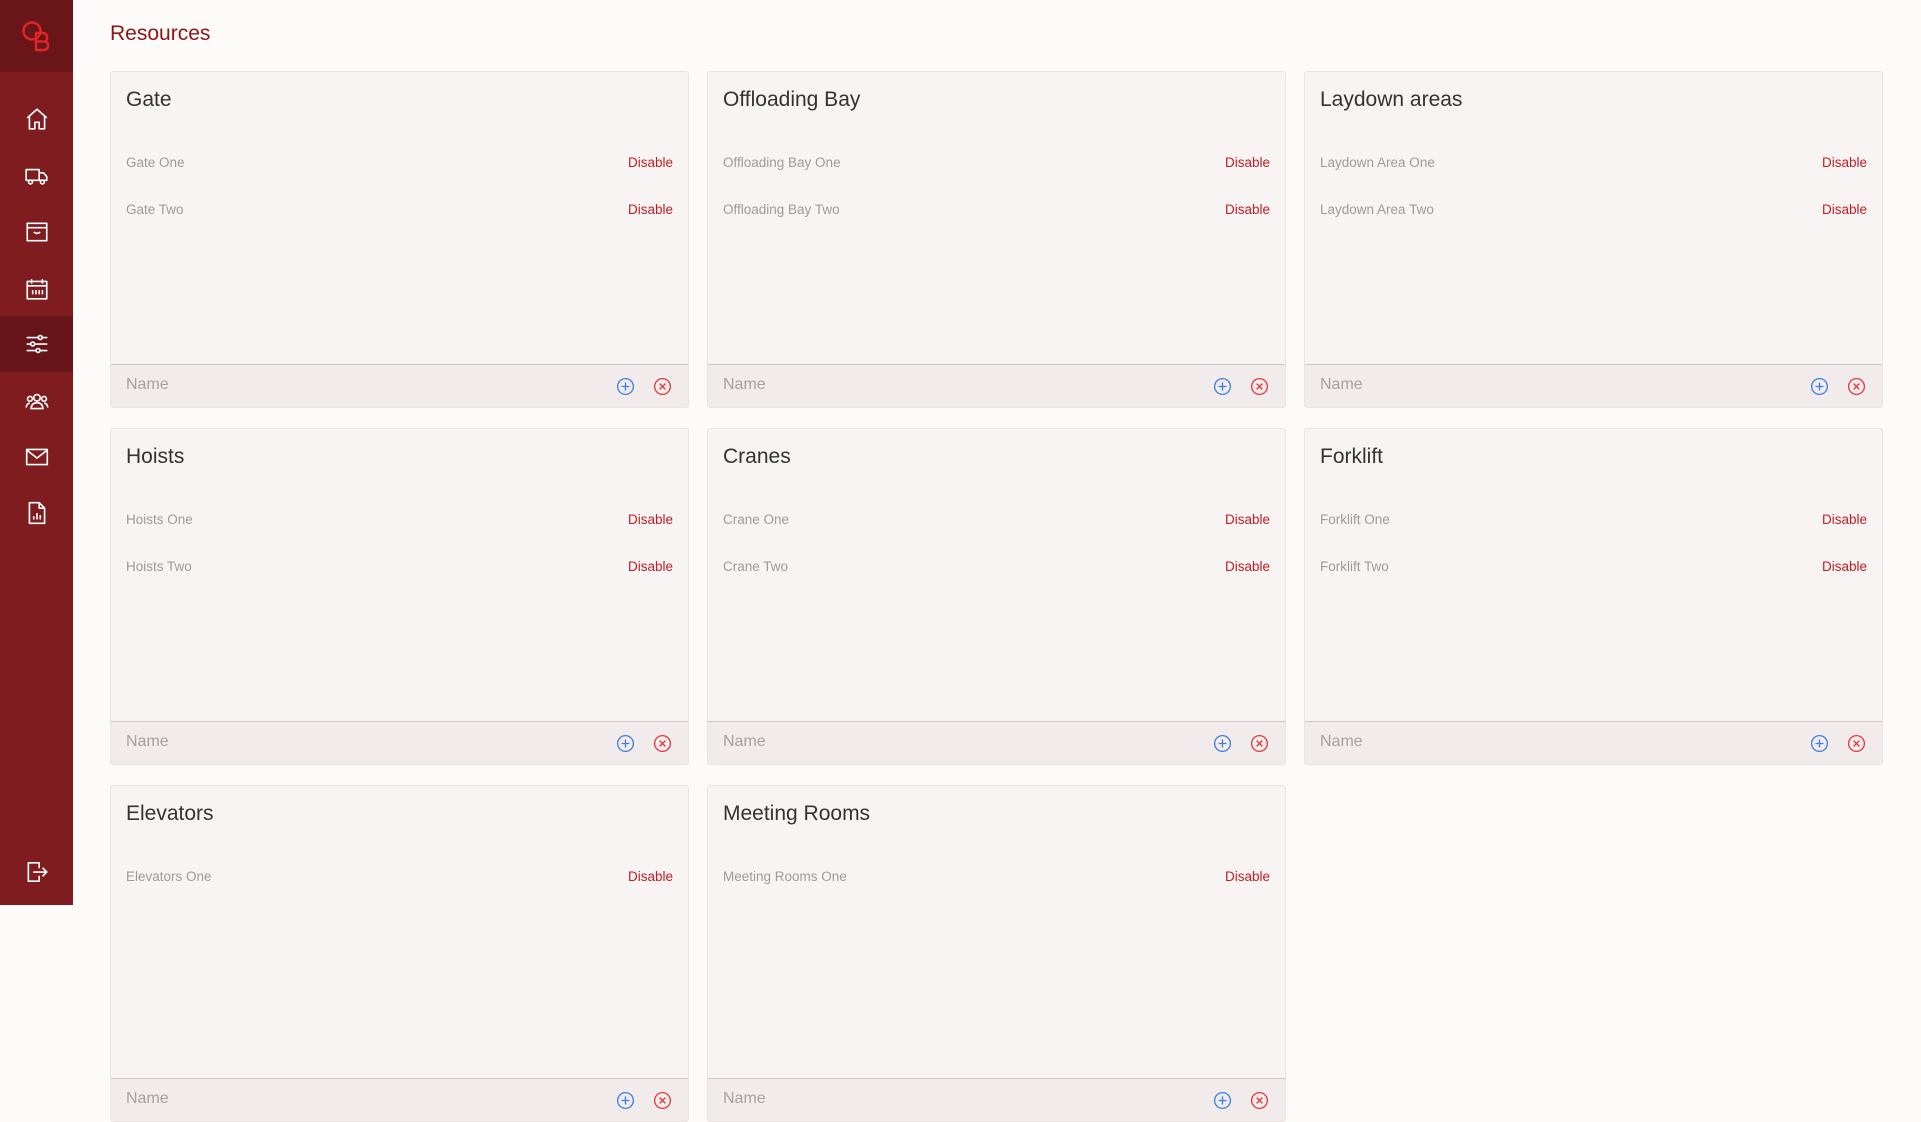 Image resolution: width=1921 pixels, height=1122 pixels. Describe the element at coordinates (399, 239) in the screenshot. I see `resource-card-gate: GateGate OneDisableGate TwoDisable` at that location.